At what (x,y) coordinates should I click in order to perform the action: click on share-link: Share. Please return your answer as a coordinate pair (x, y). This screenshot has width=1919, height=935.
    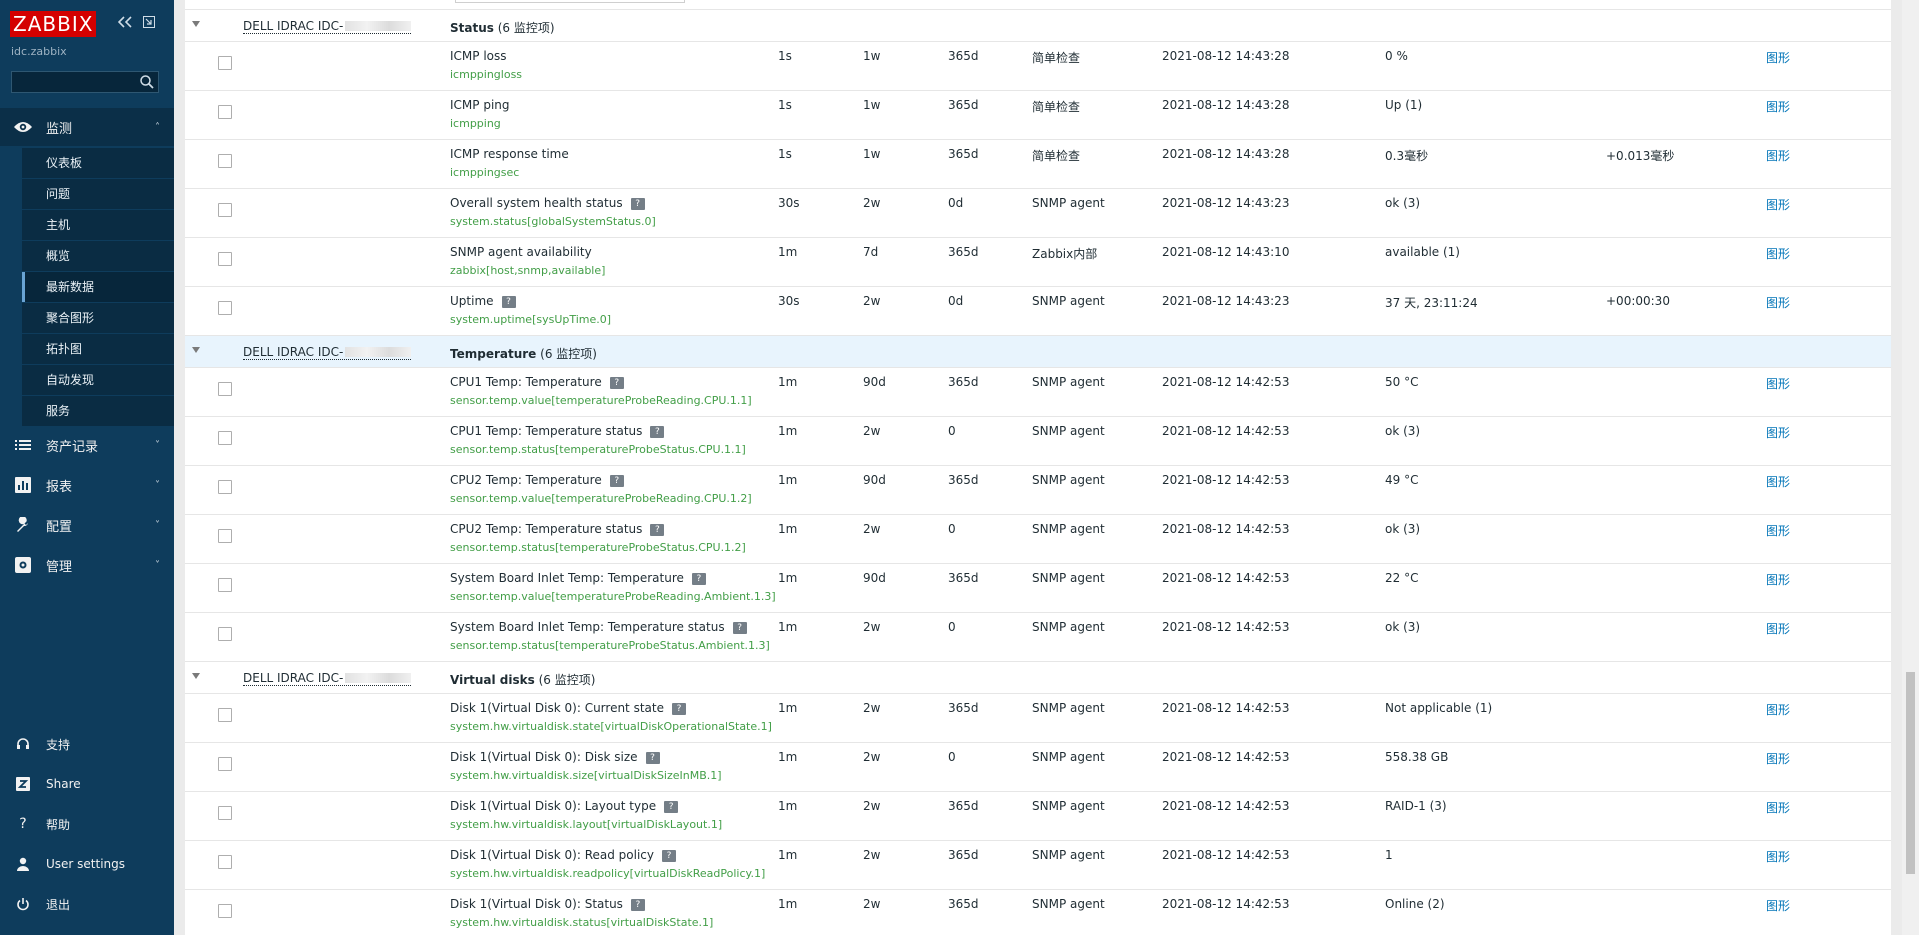
    Looking at the image, I should click on (87, 784).